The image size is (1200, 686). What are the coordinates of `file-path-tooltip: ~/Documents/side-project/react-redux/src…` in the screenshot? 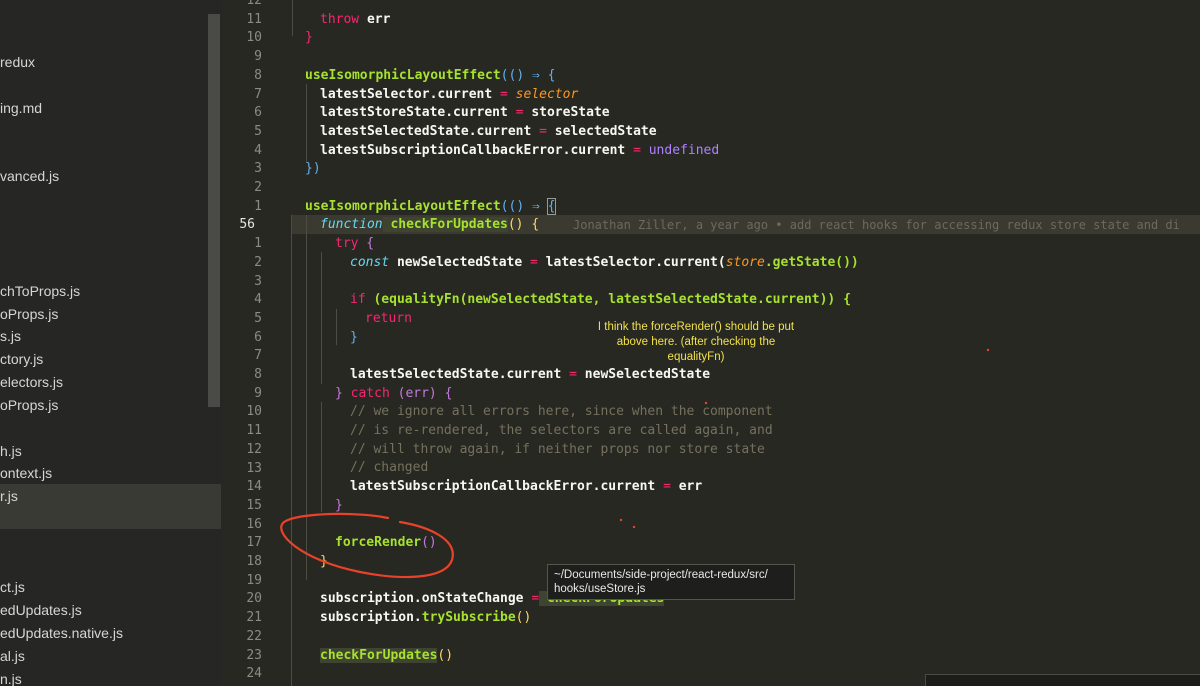 It's located at (671, 582).